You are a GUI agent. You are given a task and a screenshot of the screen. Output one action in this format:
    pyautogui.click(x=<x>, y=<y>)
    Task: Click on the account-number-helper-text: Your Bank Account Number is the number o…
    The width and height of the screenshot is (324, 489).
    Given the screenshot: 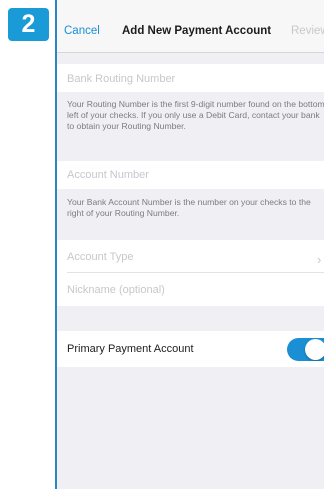 What is the action you would take?
    pyautogui.click(x=189, y=208)
    